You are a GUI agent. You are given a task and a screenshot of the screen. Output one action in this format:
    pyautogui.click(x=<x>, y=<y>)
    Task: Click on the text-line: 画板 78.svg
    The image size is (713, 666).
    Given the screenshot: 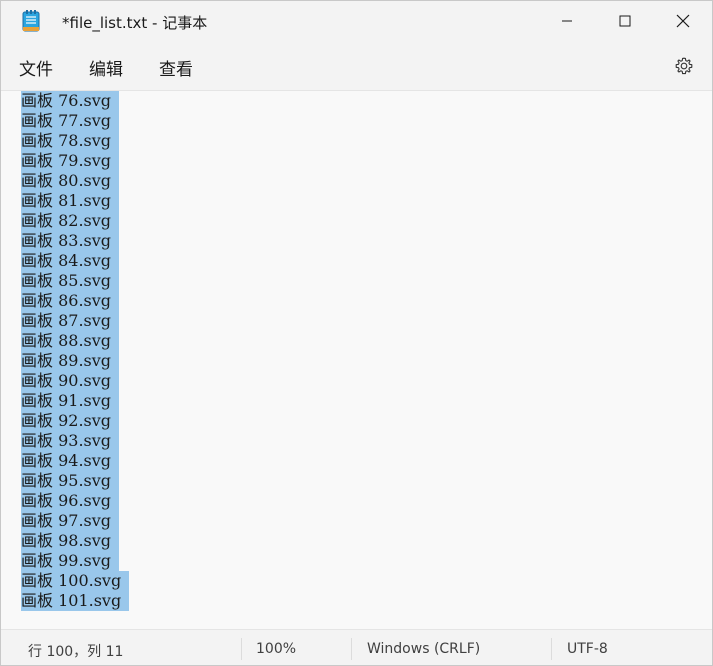 What is the action you would take?
    pyautogui.click(x=75, y=141)
    